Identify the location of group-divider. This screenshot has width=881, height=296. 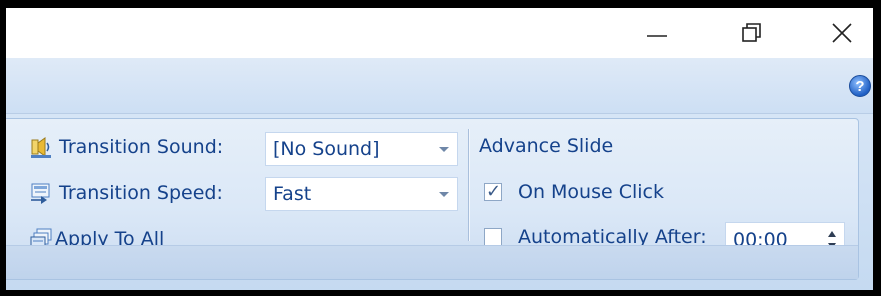
(468, 185).